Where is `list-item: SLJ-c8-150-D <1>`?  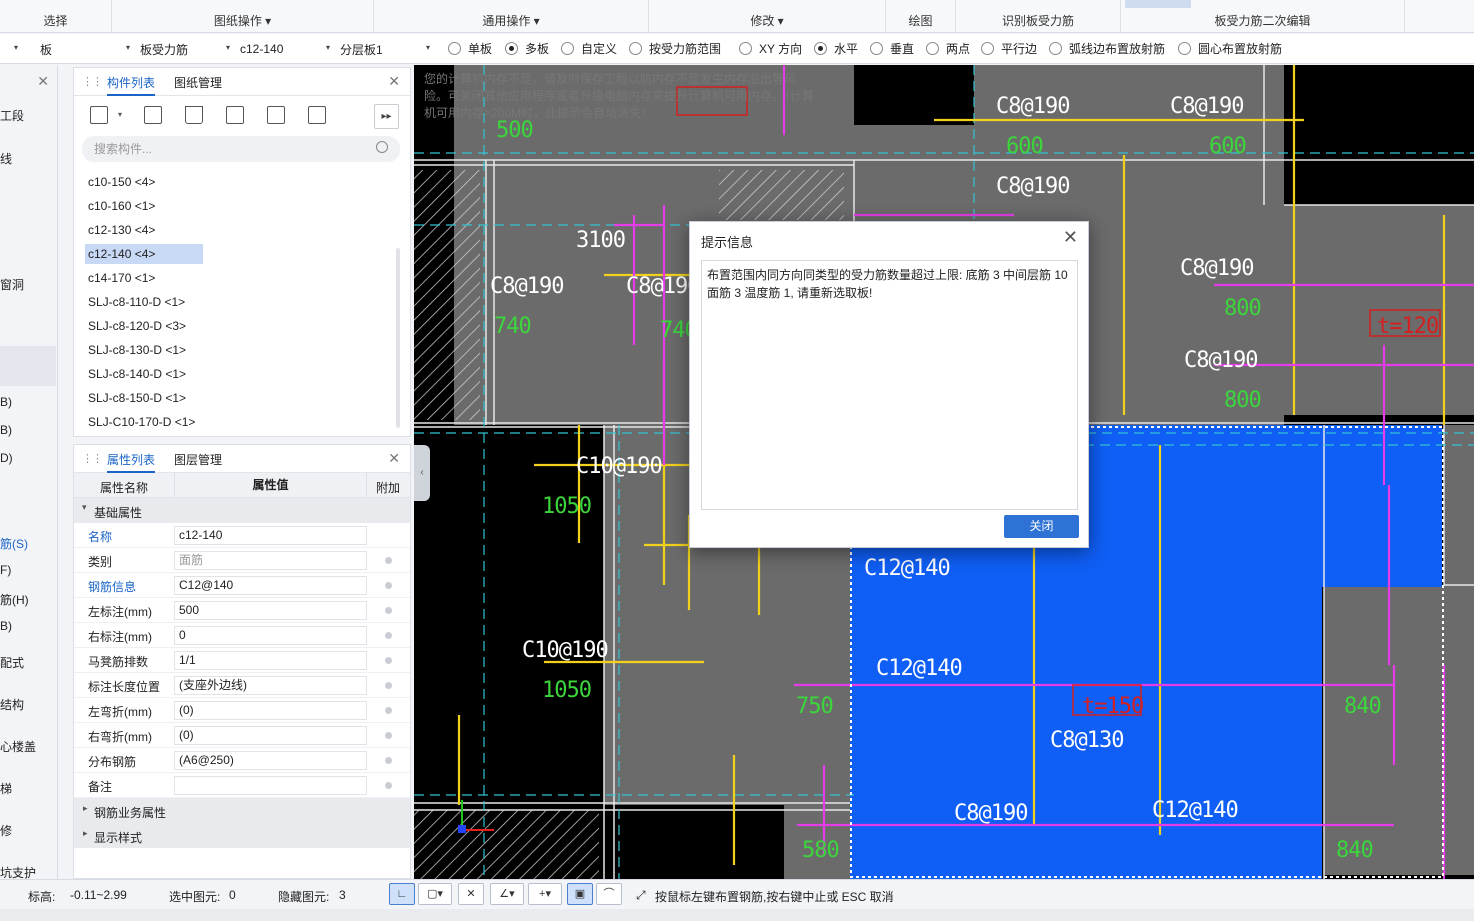 list-item: SLJ-c8-150-D <1> is located at coordinates (163, 398).